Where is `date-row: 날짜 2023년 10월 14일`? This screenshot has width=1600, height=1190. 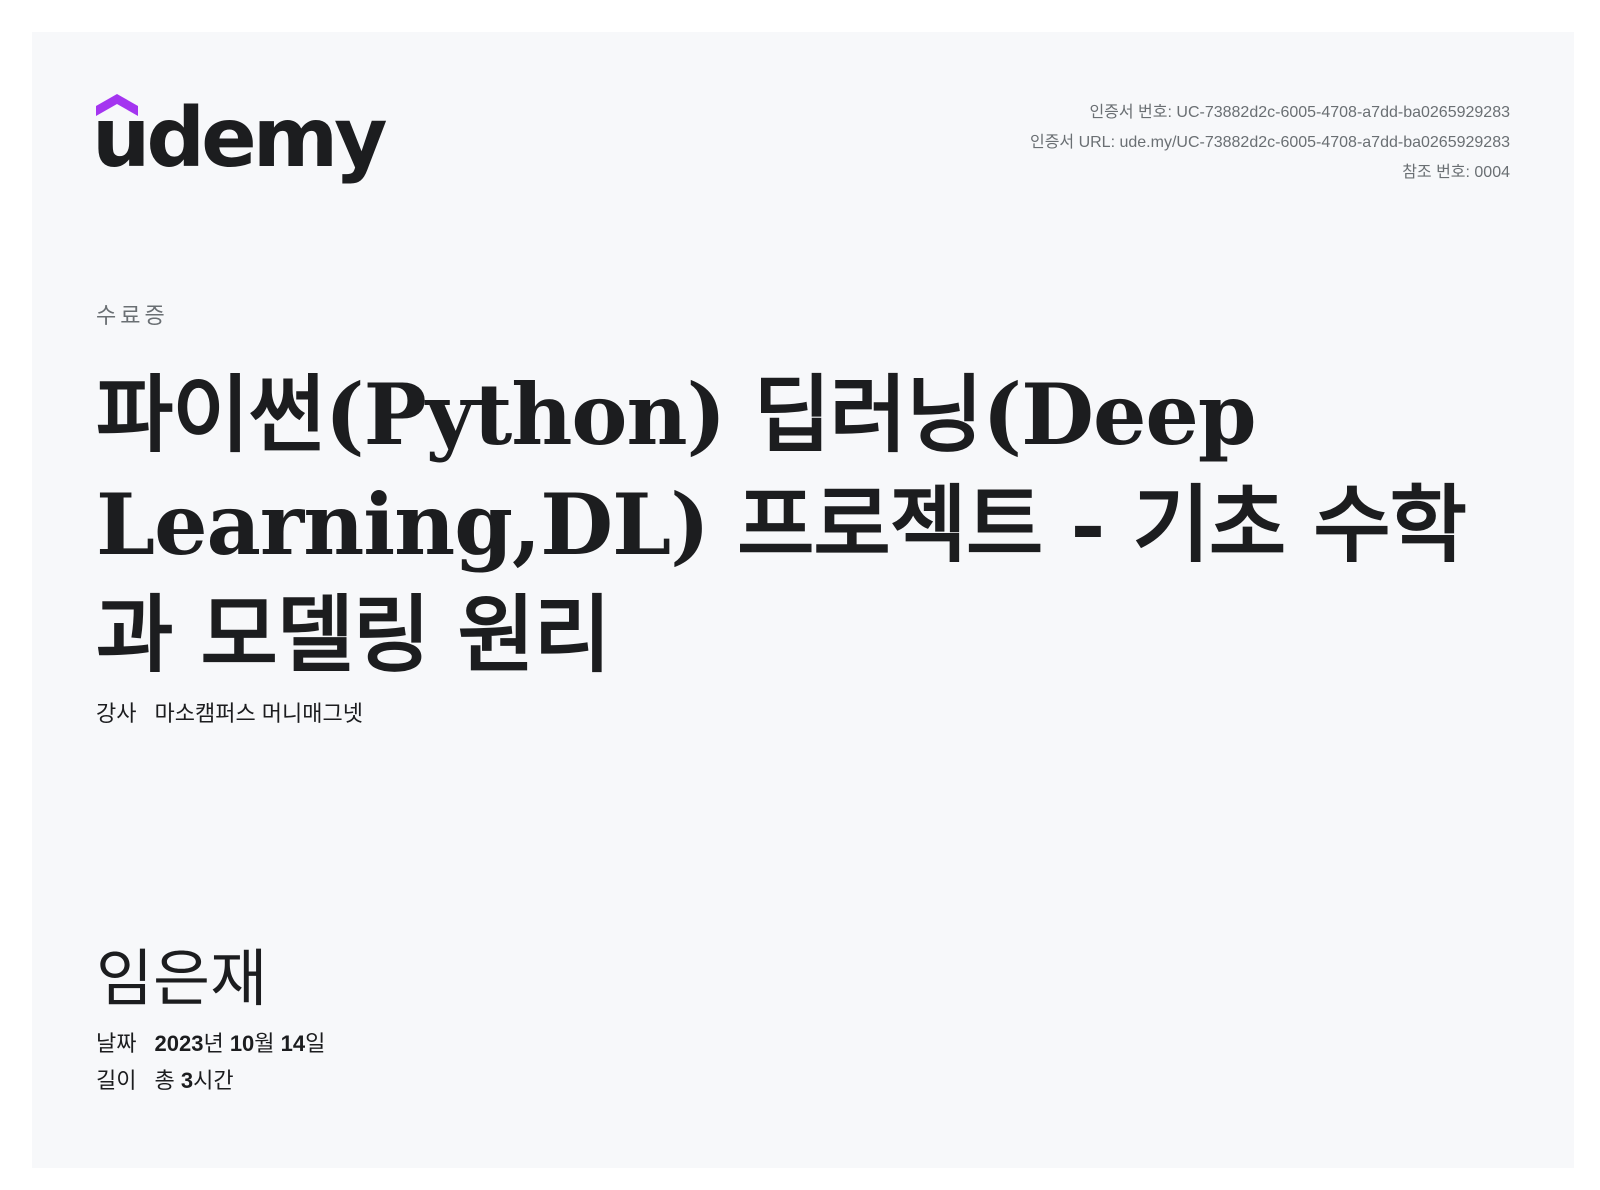 date-row: 날짜 2023년 10월 14일 is located at coordinates (210, 1042).